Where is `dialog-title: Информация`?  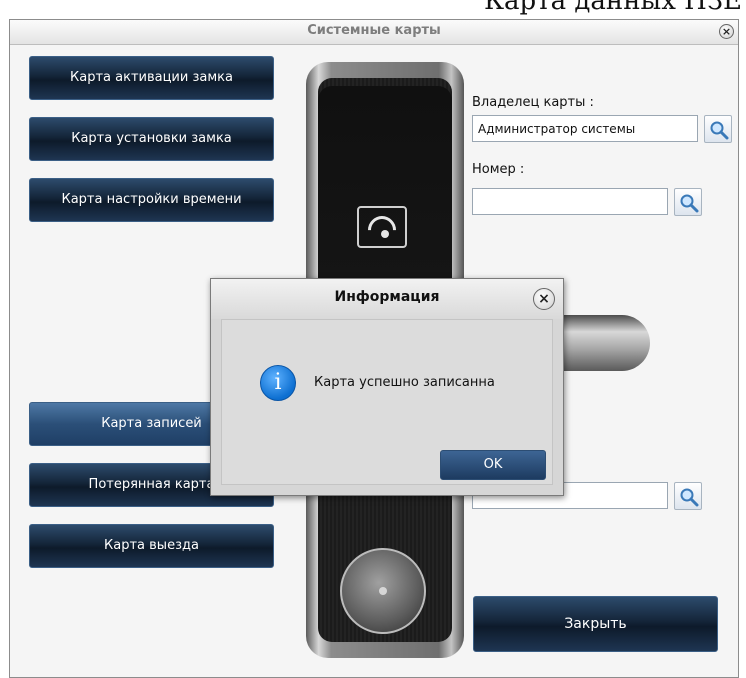 dialog-title: Информация is located at coordinates (387, 297).